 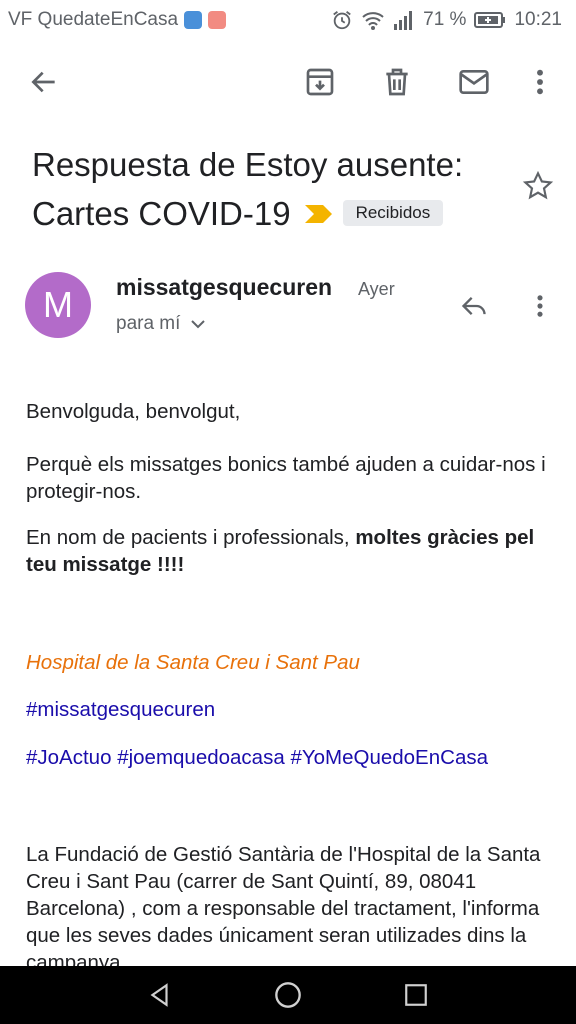 I want to click on wifi-icon, so click(x=373, y=21).